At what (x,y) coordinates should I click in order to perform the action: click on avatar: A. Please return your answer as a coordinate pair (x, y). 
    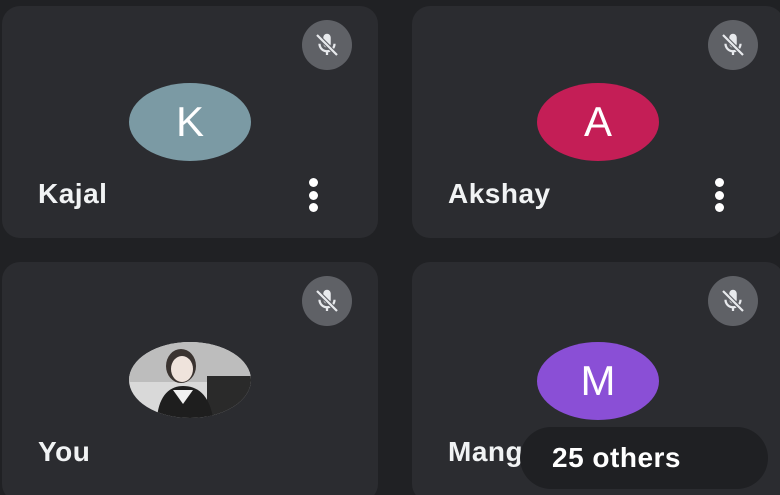
    Looking at the image, I should click on (598, 122).